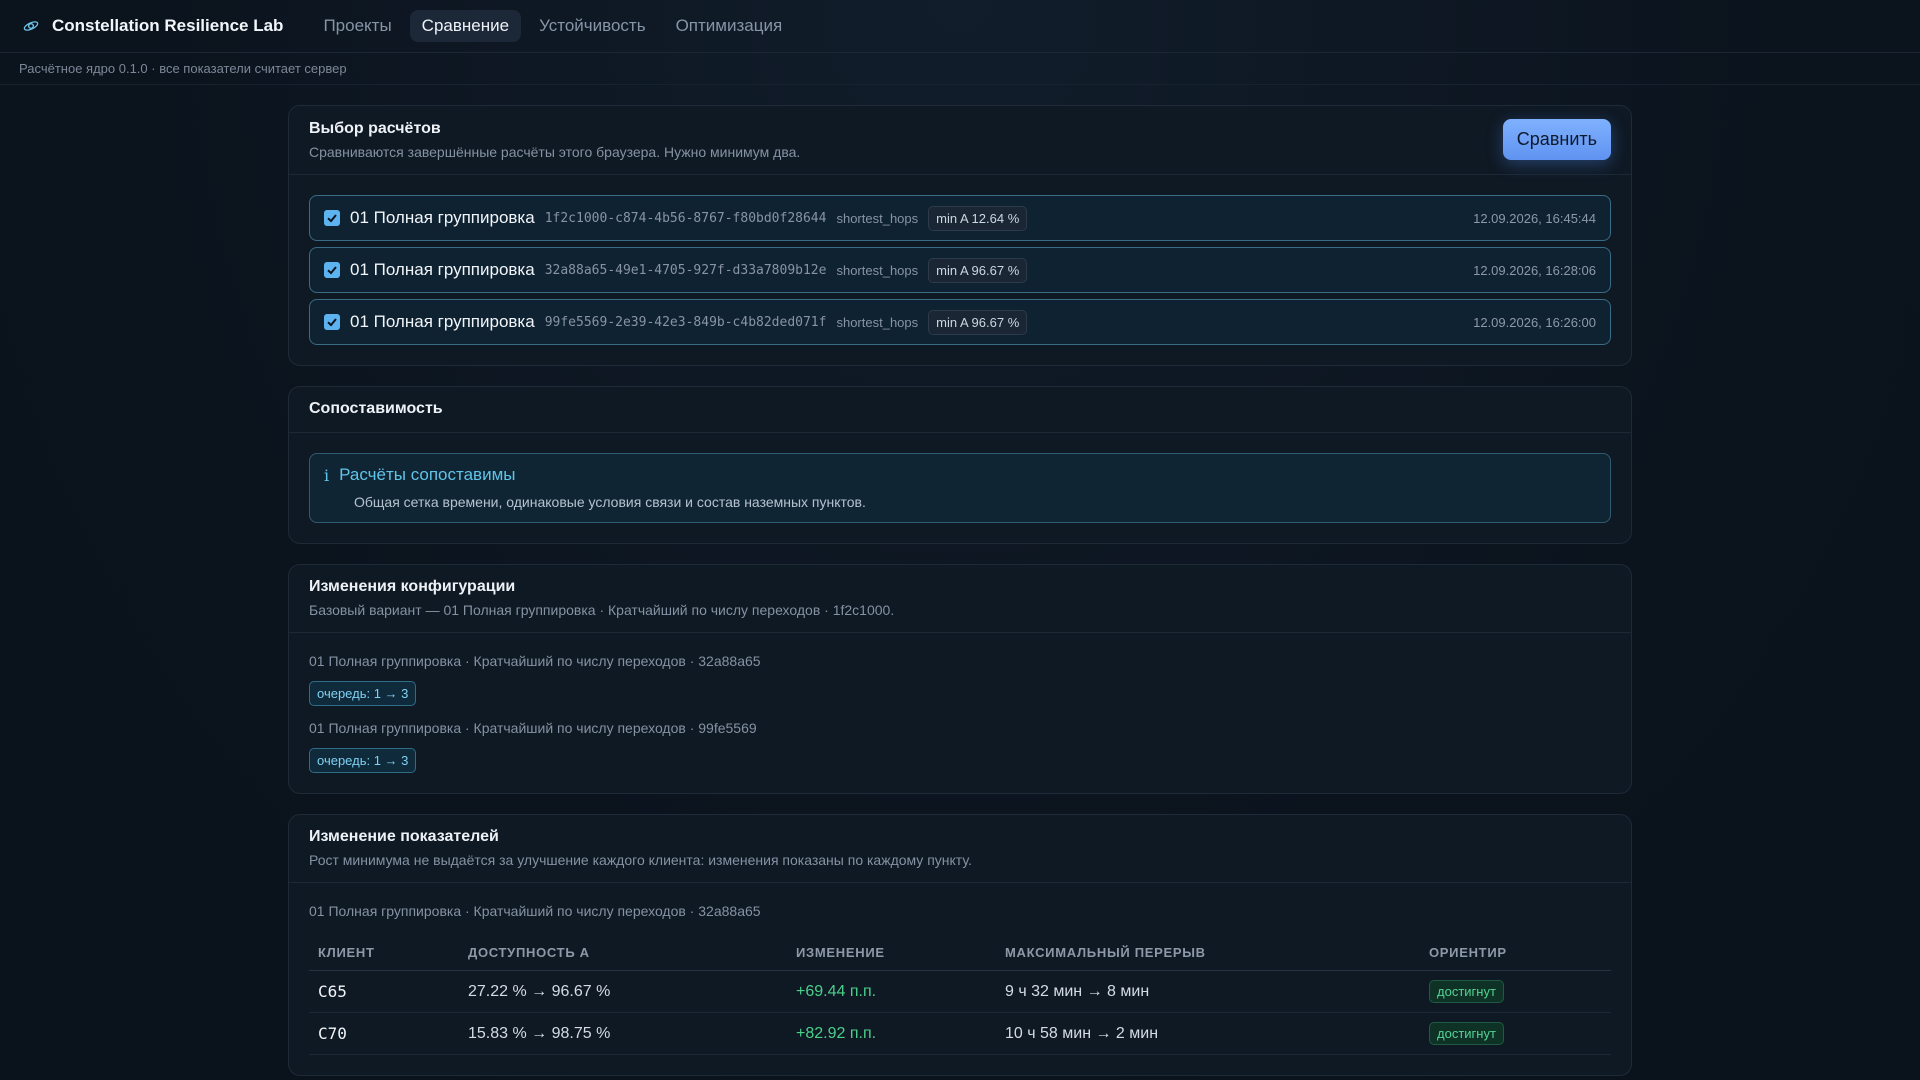 The width and height of the screenshot is (1920, 1080). What do you see at coordinates (623, 1033) in the screenshot?
I see `availability-change: 15.83 % → 98.75 %` at bounding box center [623, 1033].